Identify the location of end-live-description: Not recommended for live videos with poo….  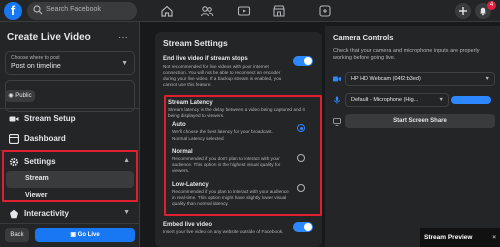
(222, 75).